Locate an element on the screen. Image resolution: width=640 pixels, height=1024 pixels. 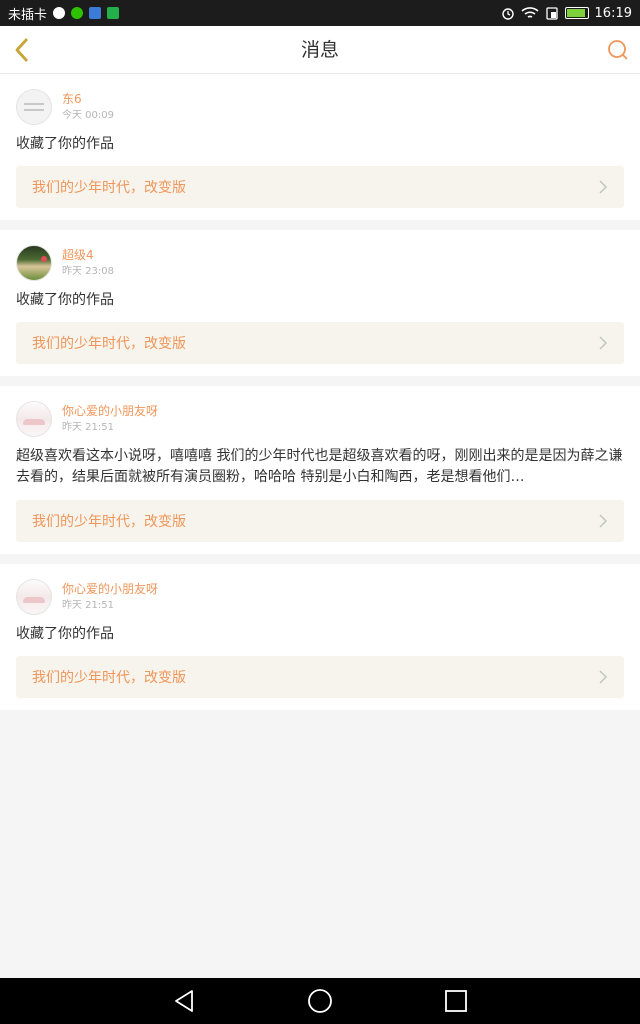
message-card: 你心爱的小朋友呀 昨天 21:51 收藏了你的作品 我们的少年时代，改变版 is located at coordinates (320, 637).